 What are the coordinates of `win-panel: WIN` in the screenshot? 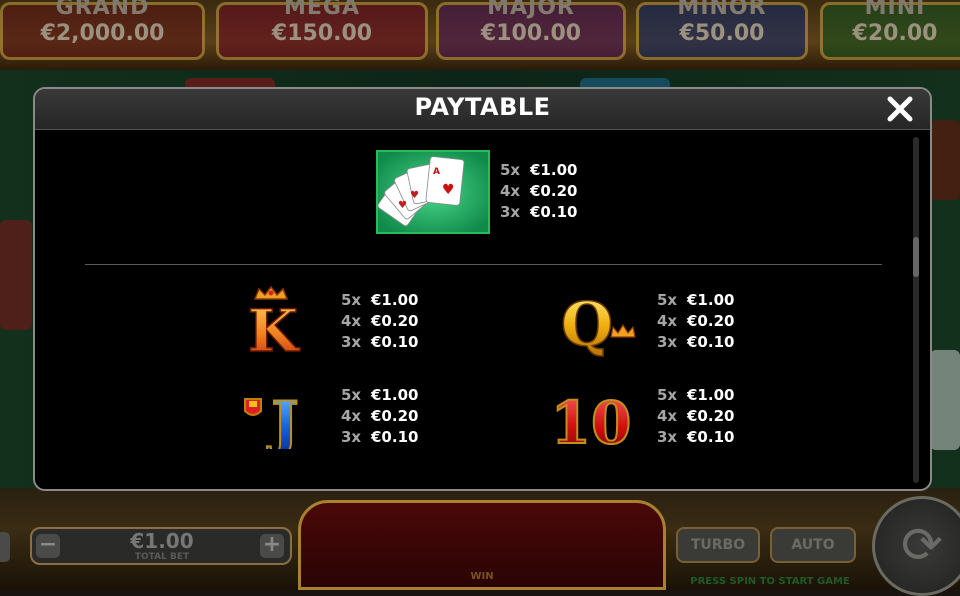 It's located at (482, 545).